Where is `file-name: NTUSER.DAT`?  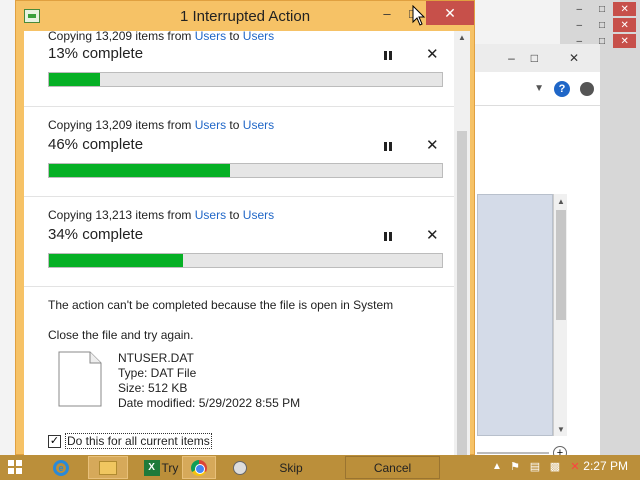
file-name: NTUSER.DAT is located at coordinates (156, 358).